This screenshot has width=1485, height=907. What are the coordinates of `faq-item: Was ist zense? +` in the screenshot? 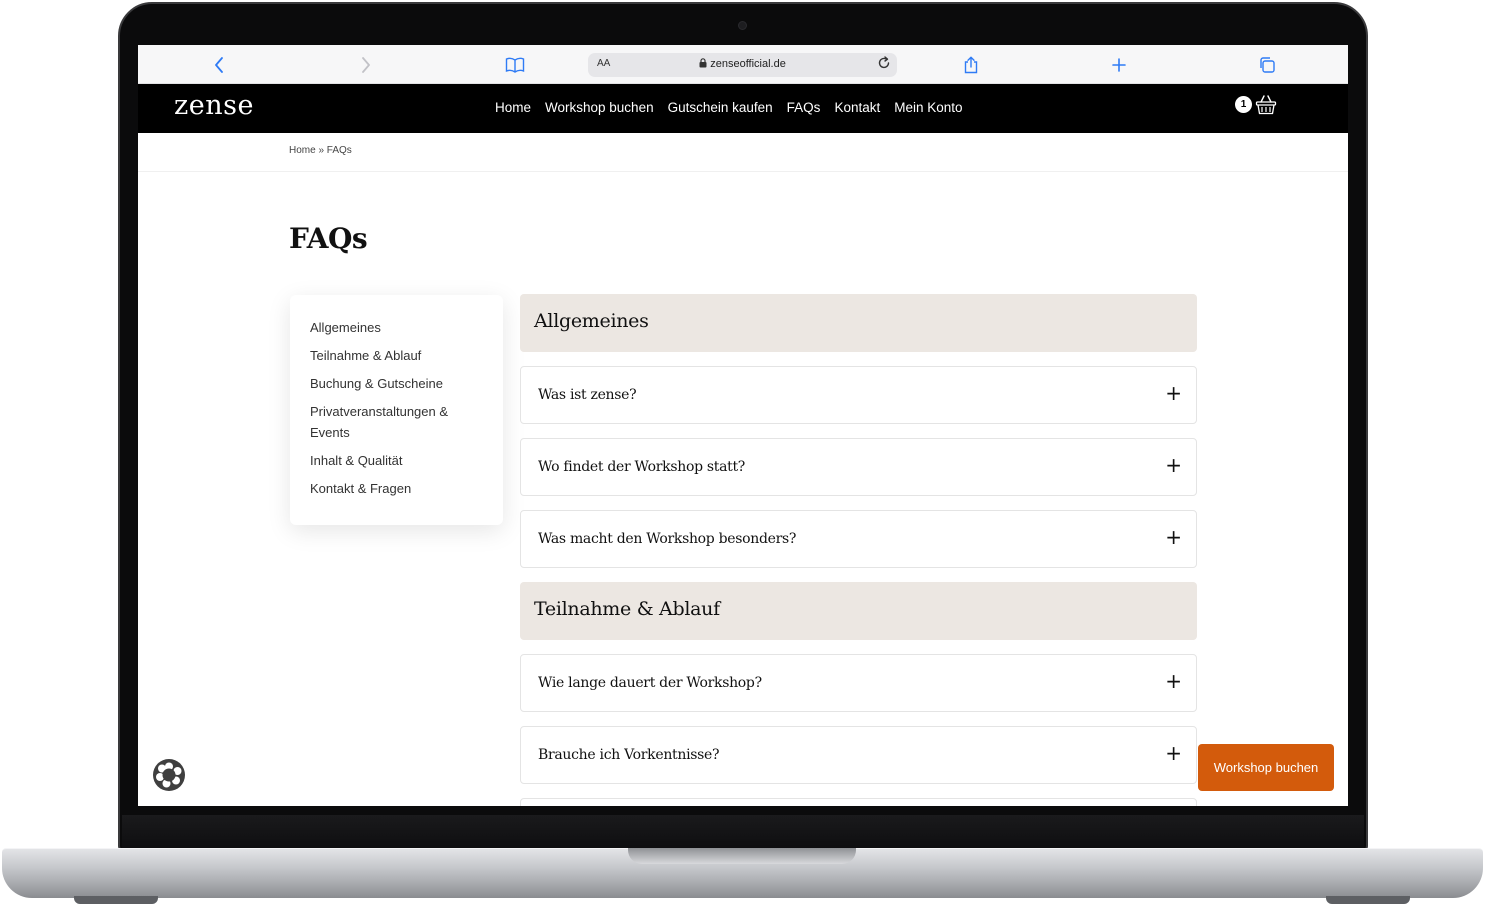 It's located at (858, 395).